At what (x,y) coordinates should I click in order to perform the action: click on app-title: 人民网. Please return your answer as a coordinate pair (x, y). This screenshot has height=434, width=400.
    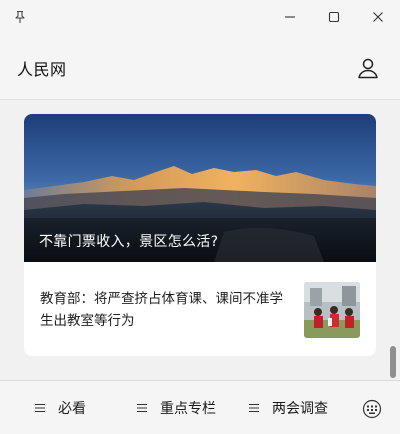
    Looking at the image, I should click on (42, 69).